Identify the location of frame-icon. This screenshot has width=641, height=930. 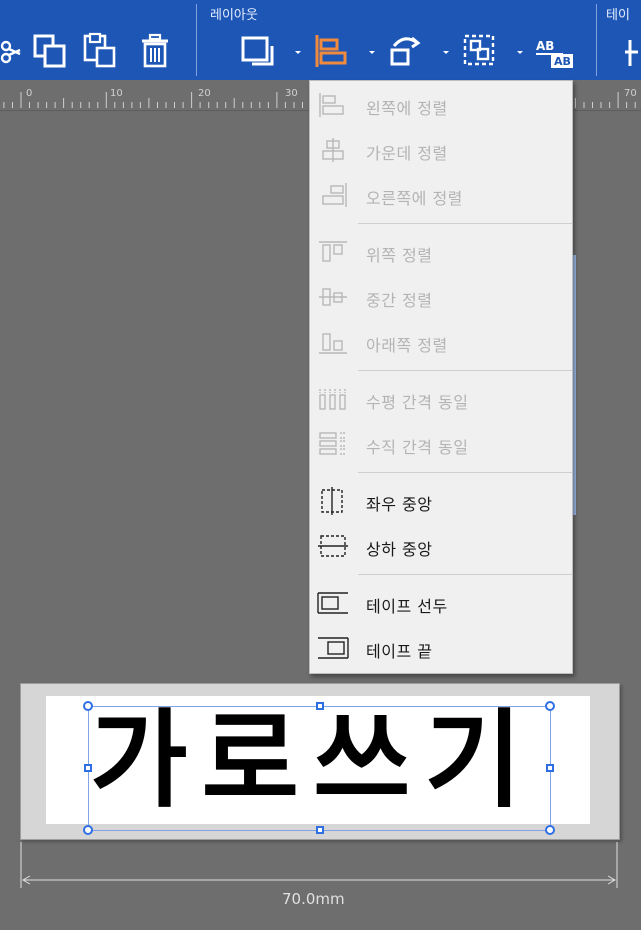
(257, 51).